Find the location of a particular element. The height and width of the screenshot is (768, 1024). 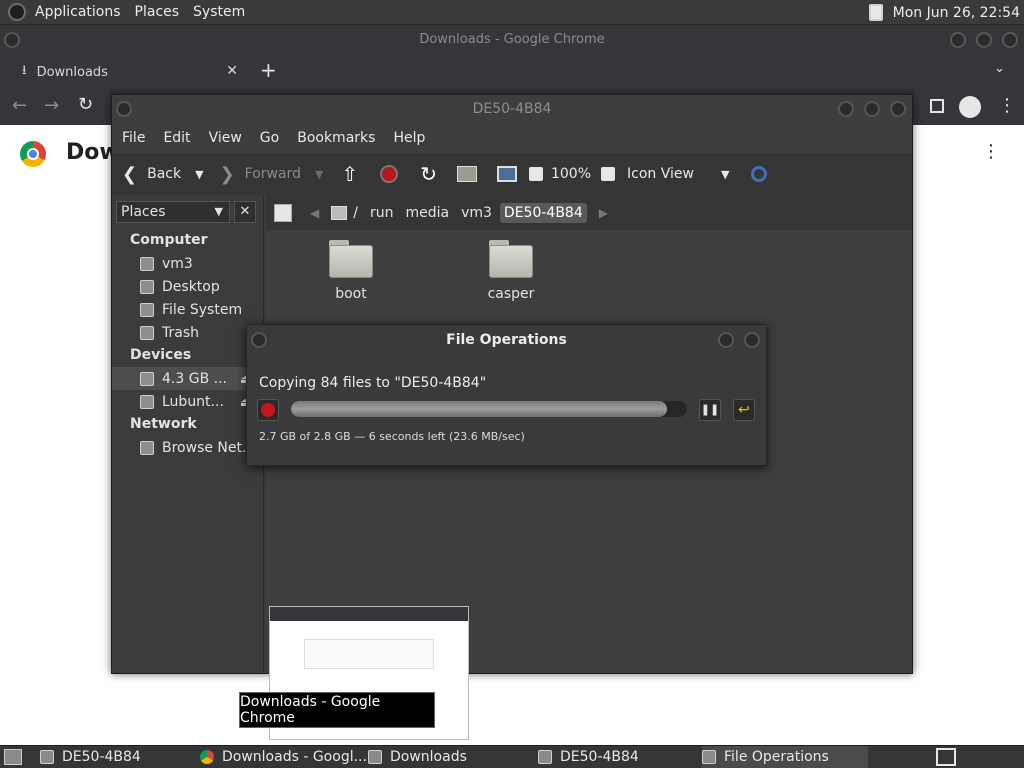

profile-avatar is located at coordinates (970, 107).